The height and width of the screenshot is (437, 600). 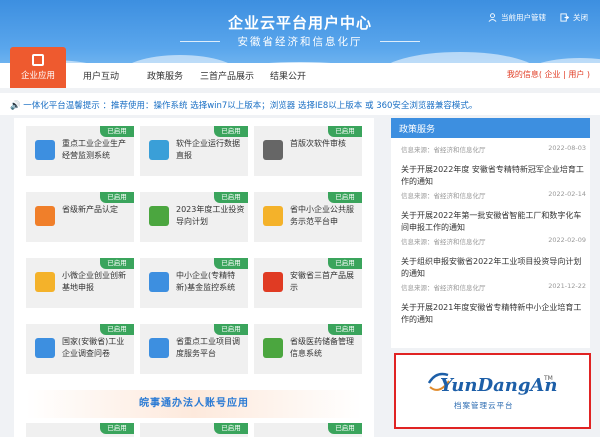 I want to click on app-tile: 已启用省中小企业公共服务示范平台申, so click(x=308, y=217).